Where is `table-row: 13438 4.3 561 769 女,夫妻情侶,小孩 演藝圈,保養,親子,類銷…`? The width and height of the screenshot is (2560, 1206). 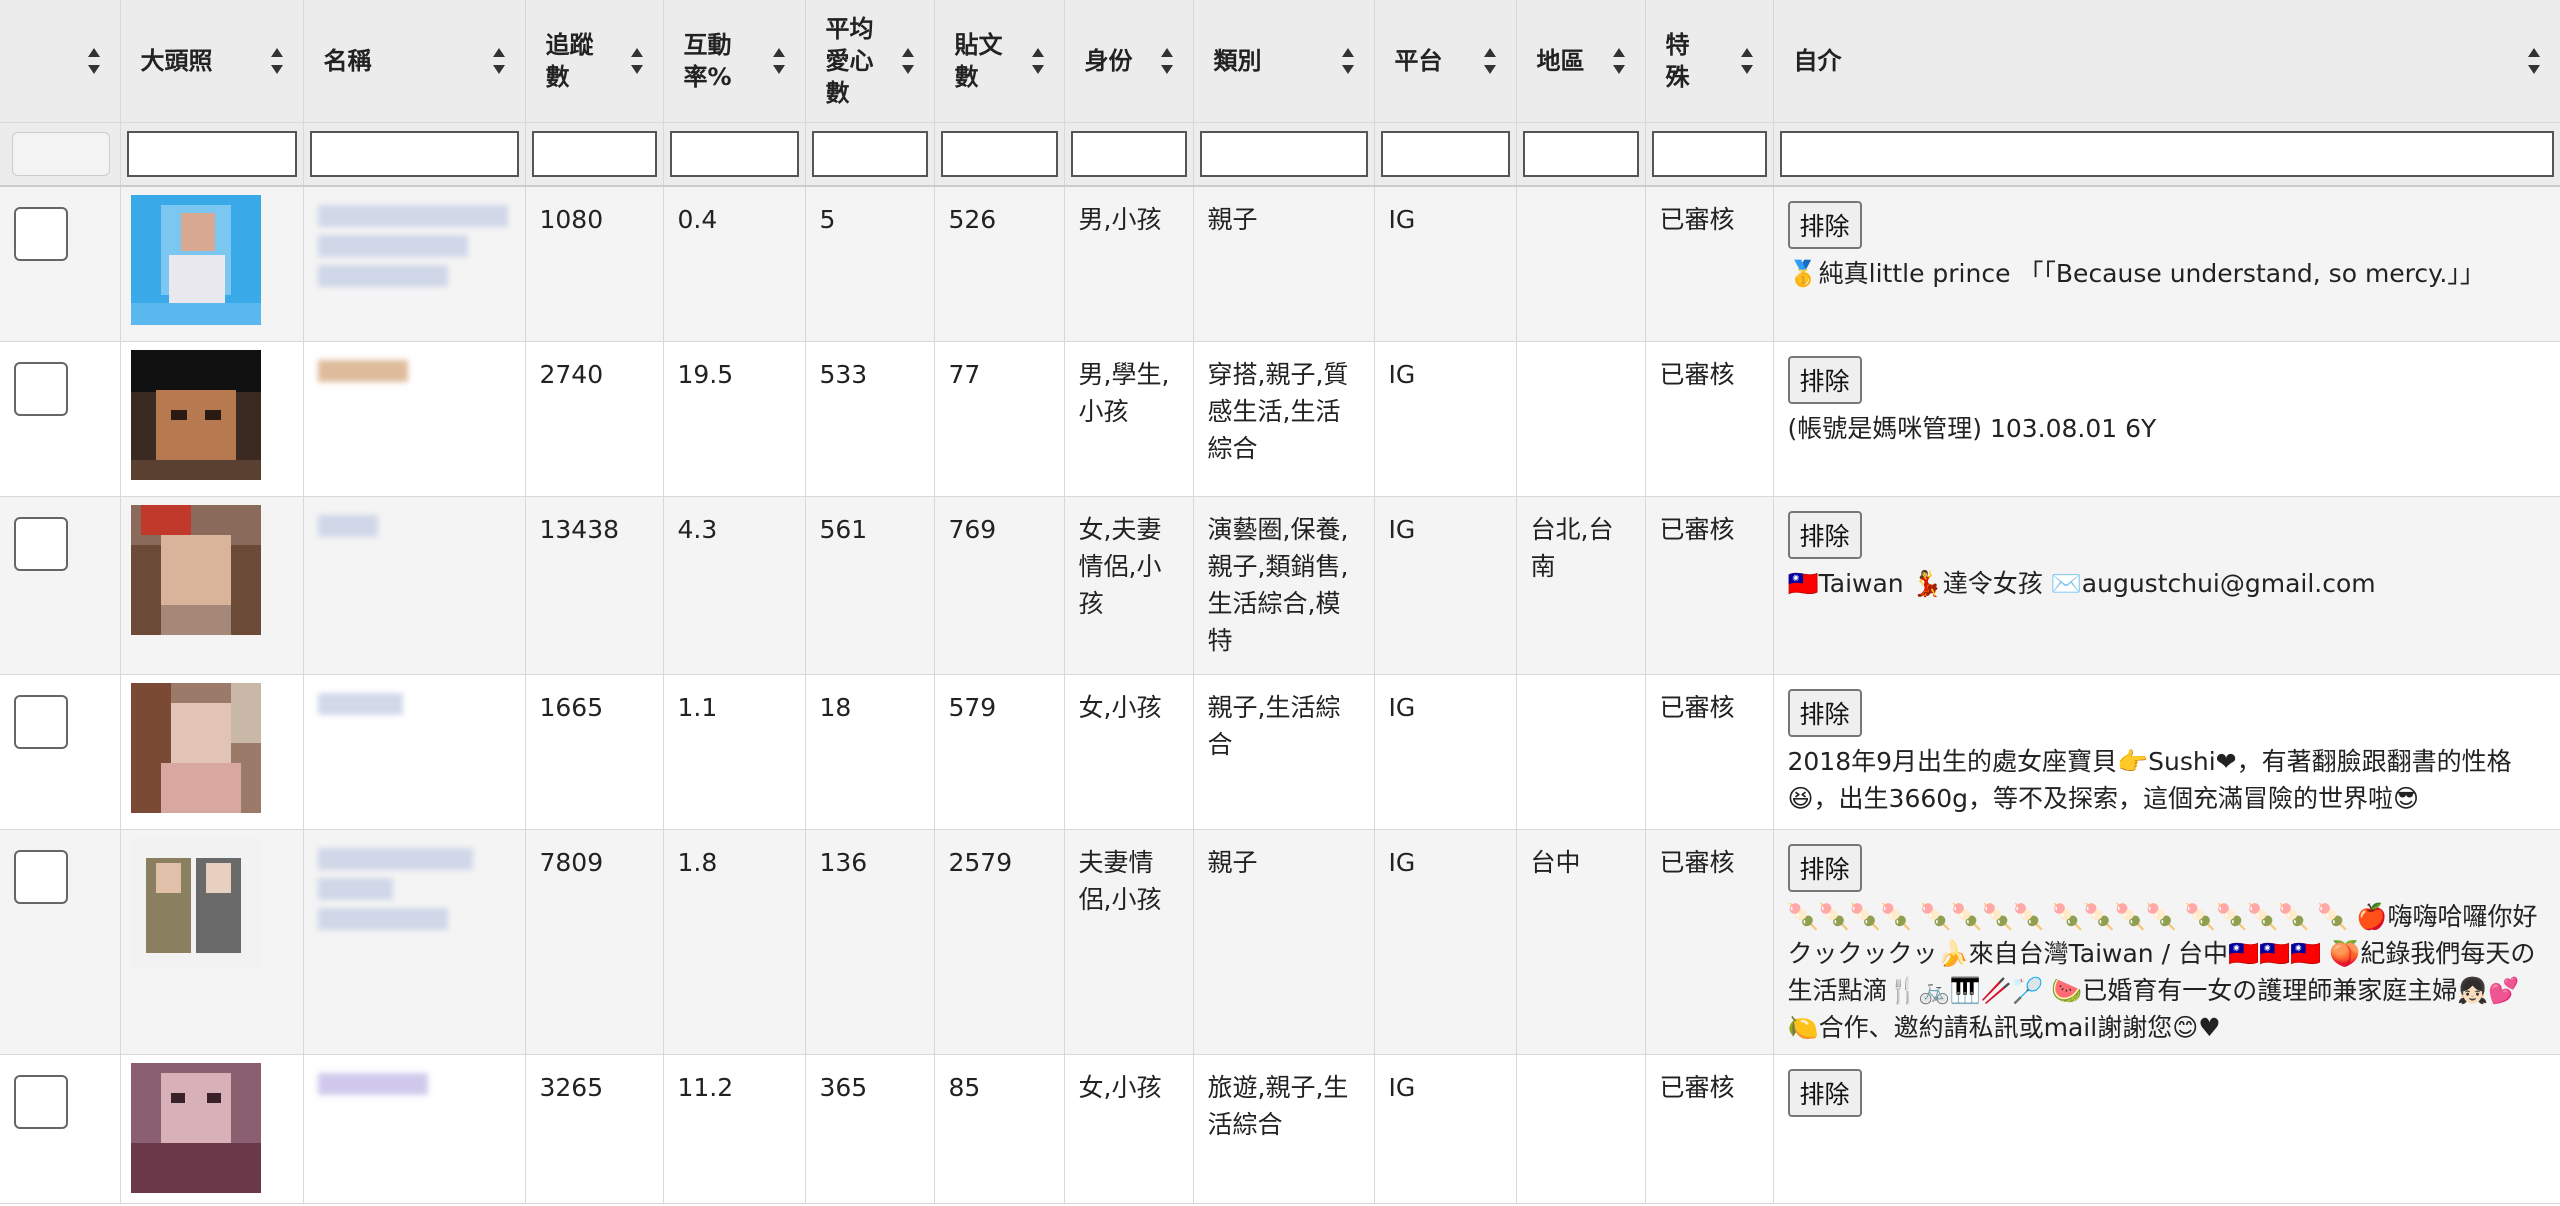 table-row: 13438 4.3 561 769 女,夫妻情侶,小孩 演藝圈,保養,親子,類銷… is located at coordinates (1280, 585).